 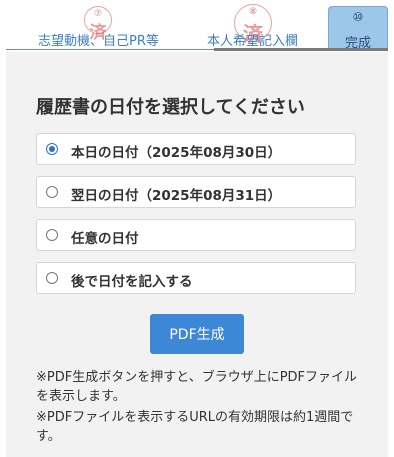 I want to click on option-fill-later: 後で日付を記入する, so click(x=196, y=278).